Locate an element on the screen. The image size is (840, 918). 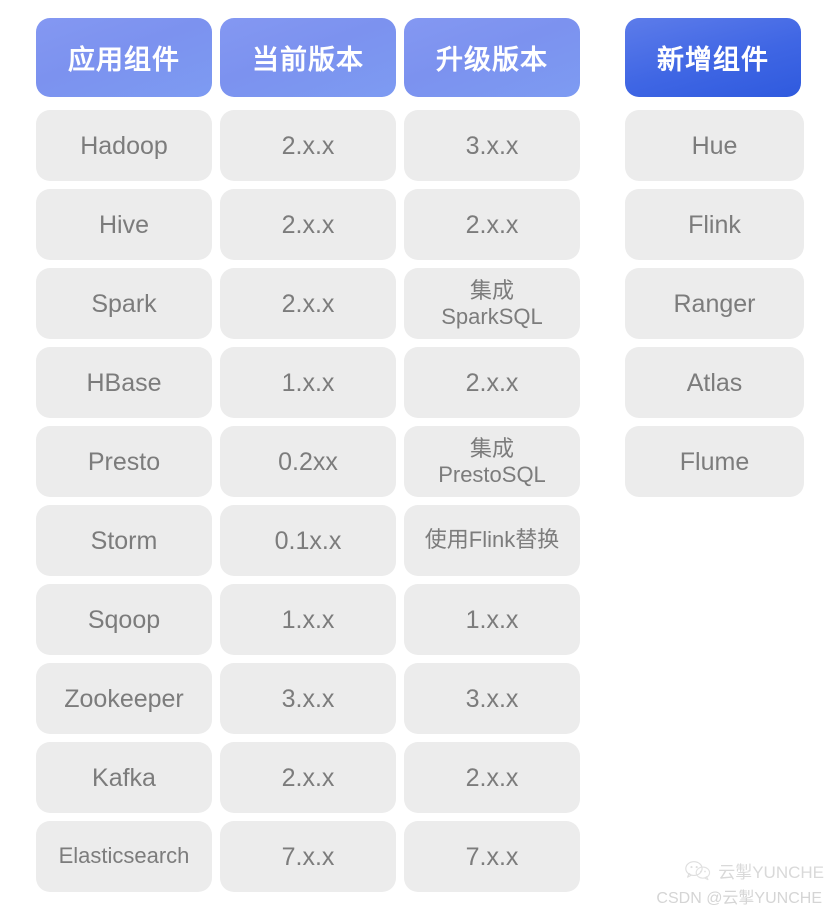
table-row: Hive is located at coordinates (124, 224).